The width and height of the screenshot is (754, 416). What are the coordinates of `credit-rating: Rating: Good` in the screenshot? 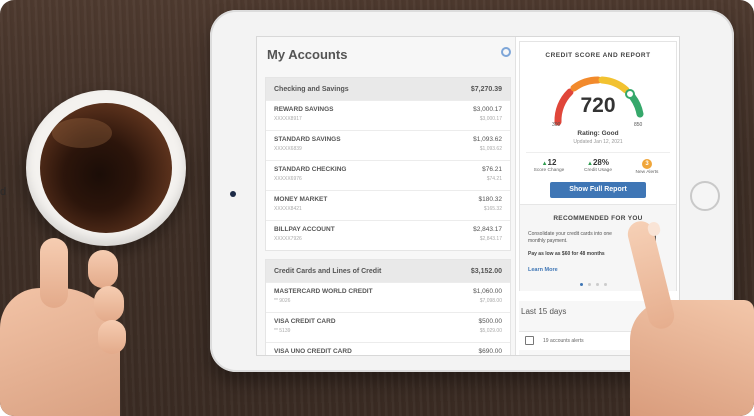 It's located at (598, 133).